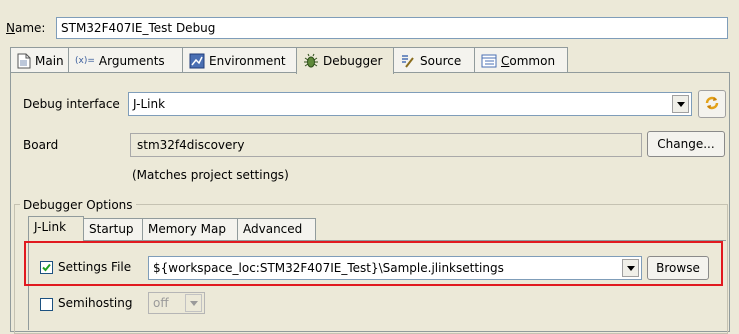  Describe the element at coordinates (49, 60) in the screenshot. I see `tab-main-label: Main` at that location.